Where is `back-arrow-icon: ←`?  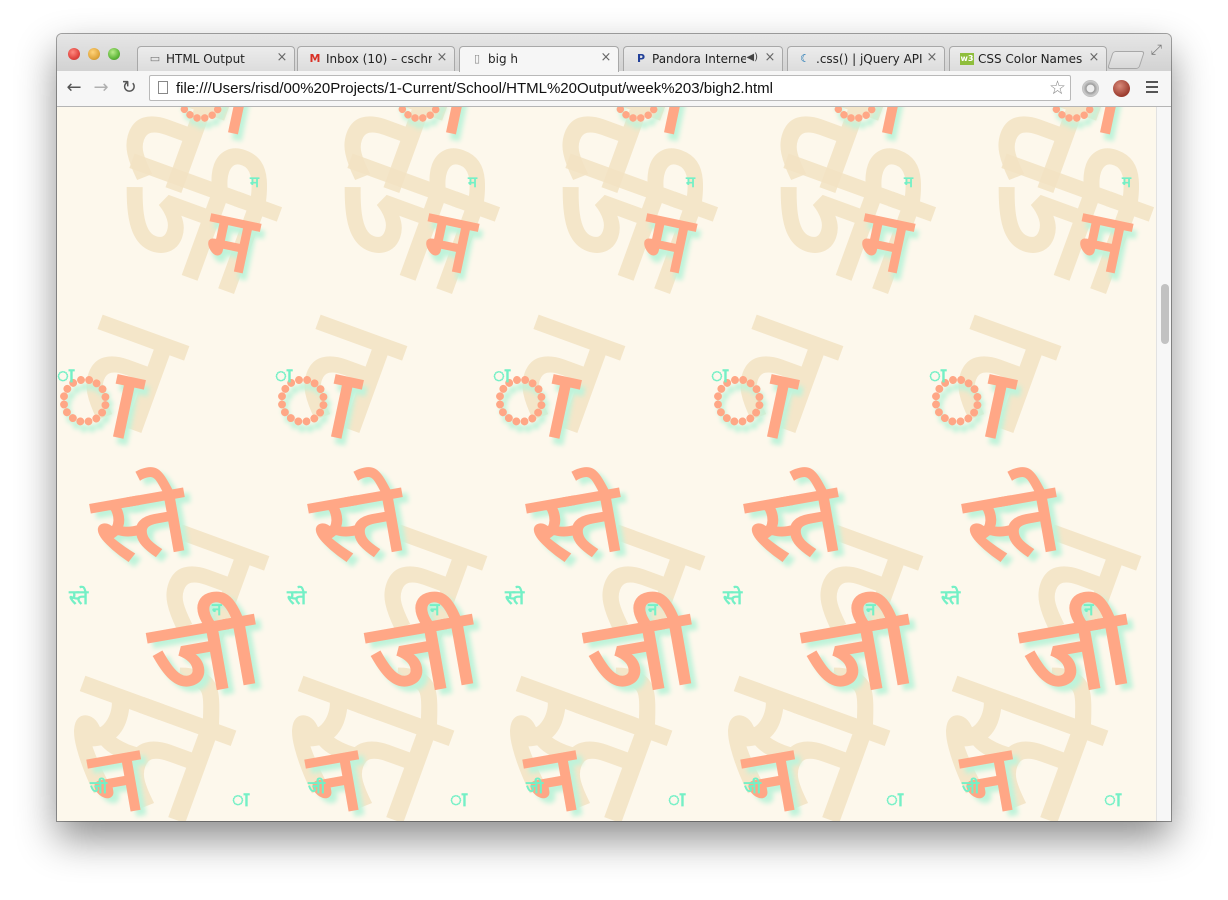
back-arrow-icon: ← is located at coordinates (74, 88).